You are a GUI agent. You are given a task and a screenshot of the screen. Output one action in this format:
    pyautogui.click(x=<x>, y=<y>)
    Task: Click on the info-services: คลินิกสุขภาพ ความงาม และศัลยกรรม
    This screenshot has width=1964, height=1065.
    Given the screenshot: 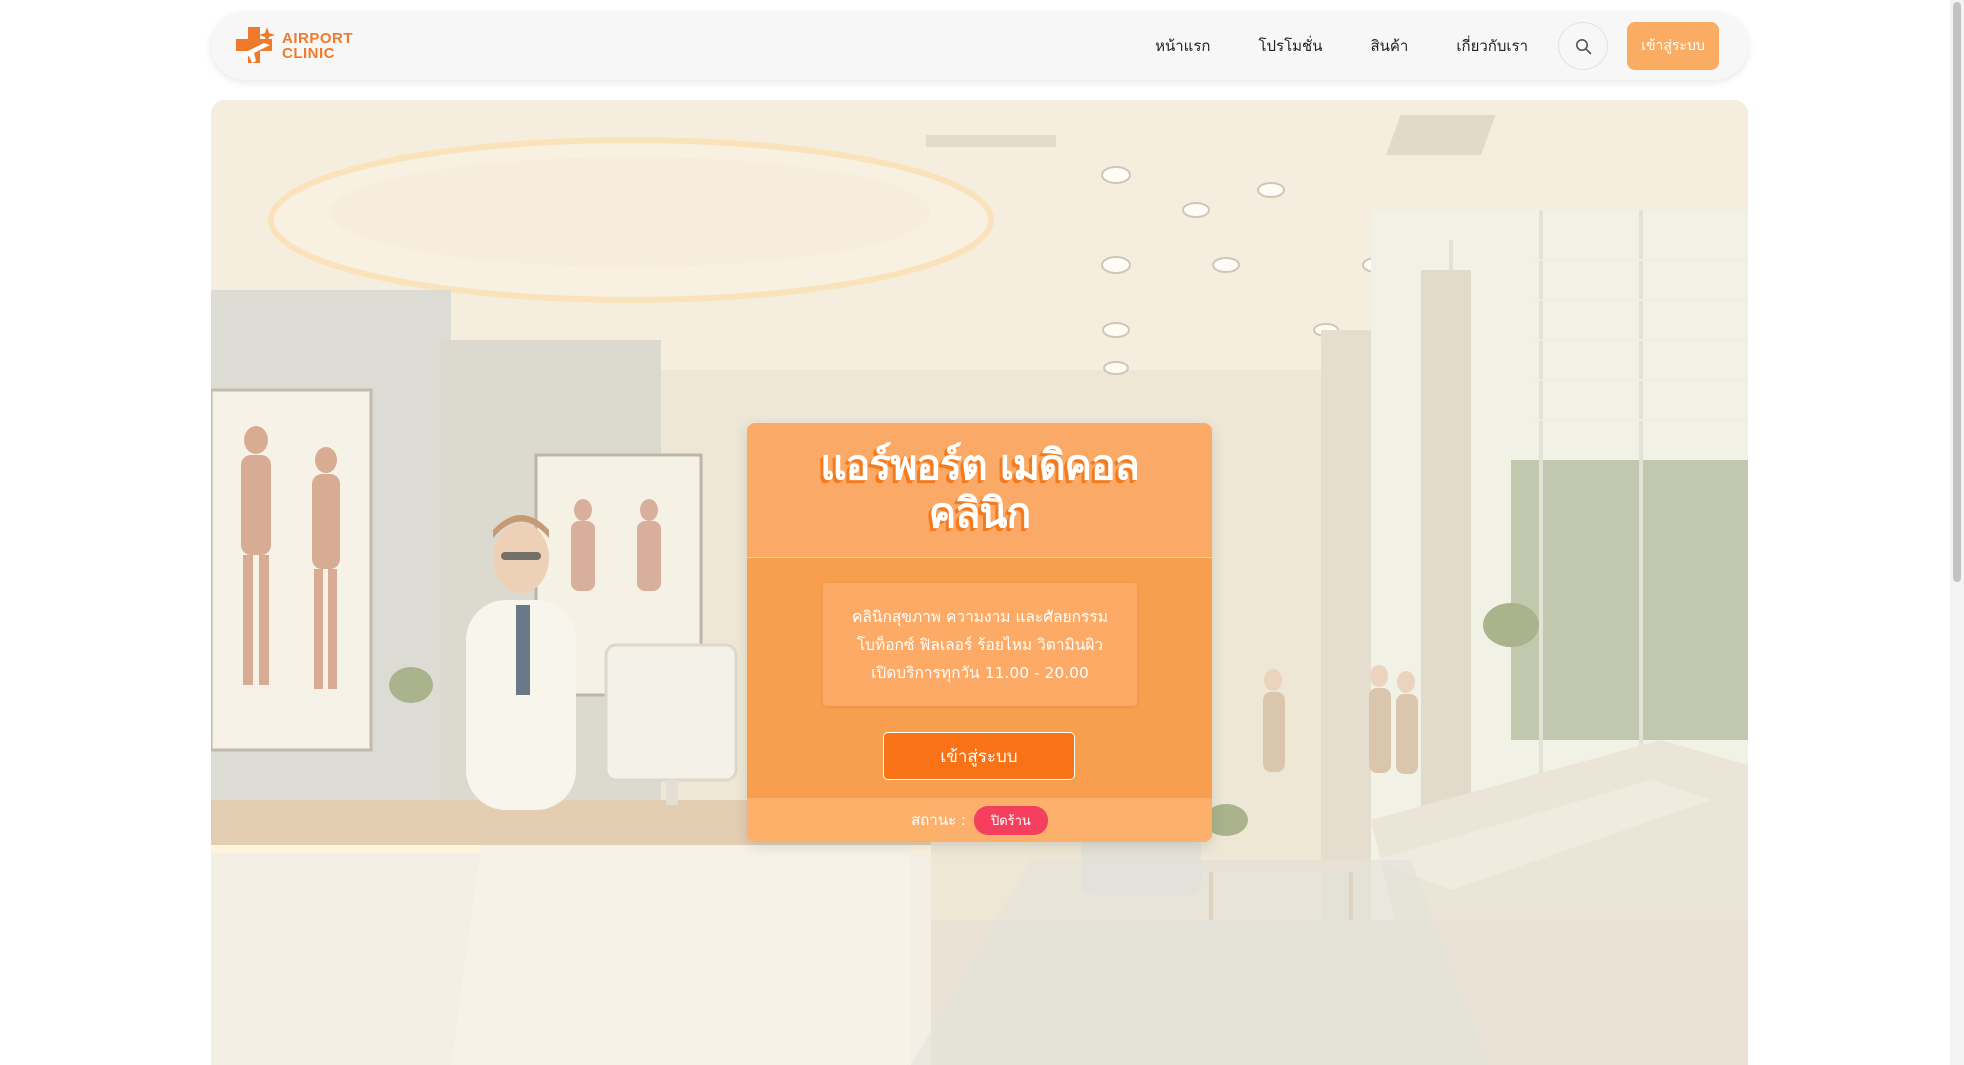 What is the action you would take?
    pyautogui.click(x=980, y=616)
    